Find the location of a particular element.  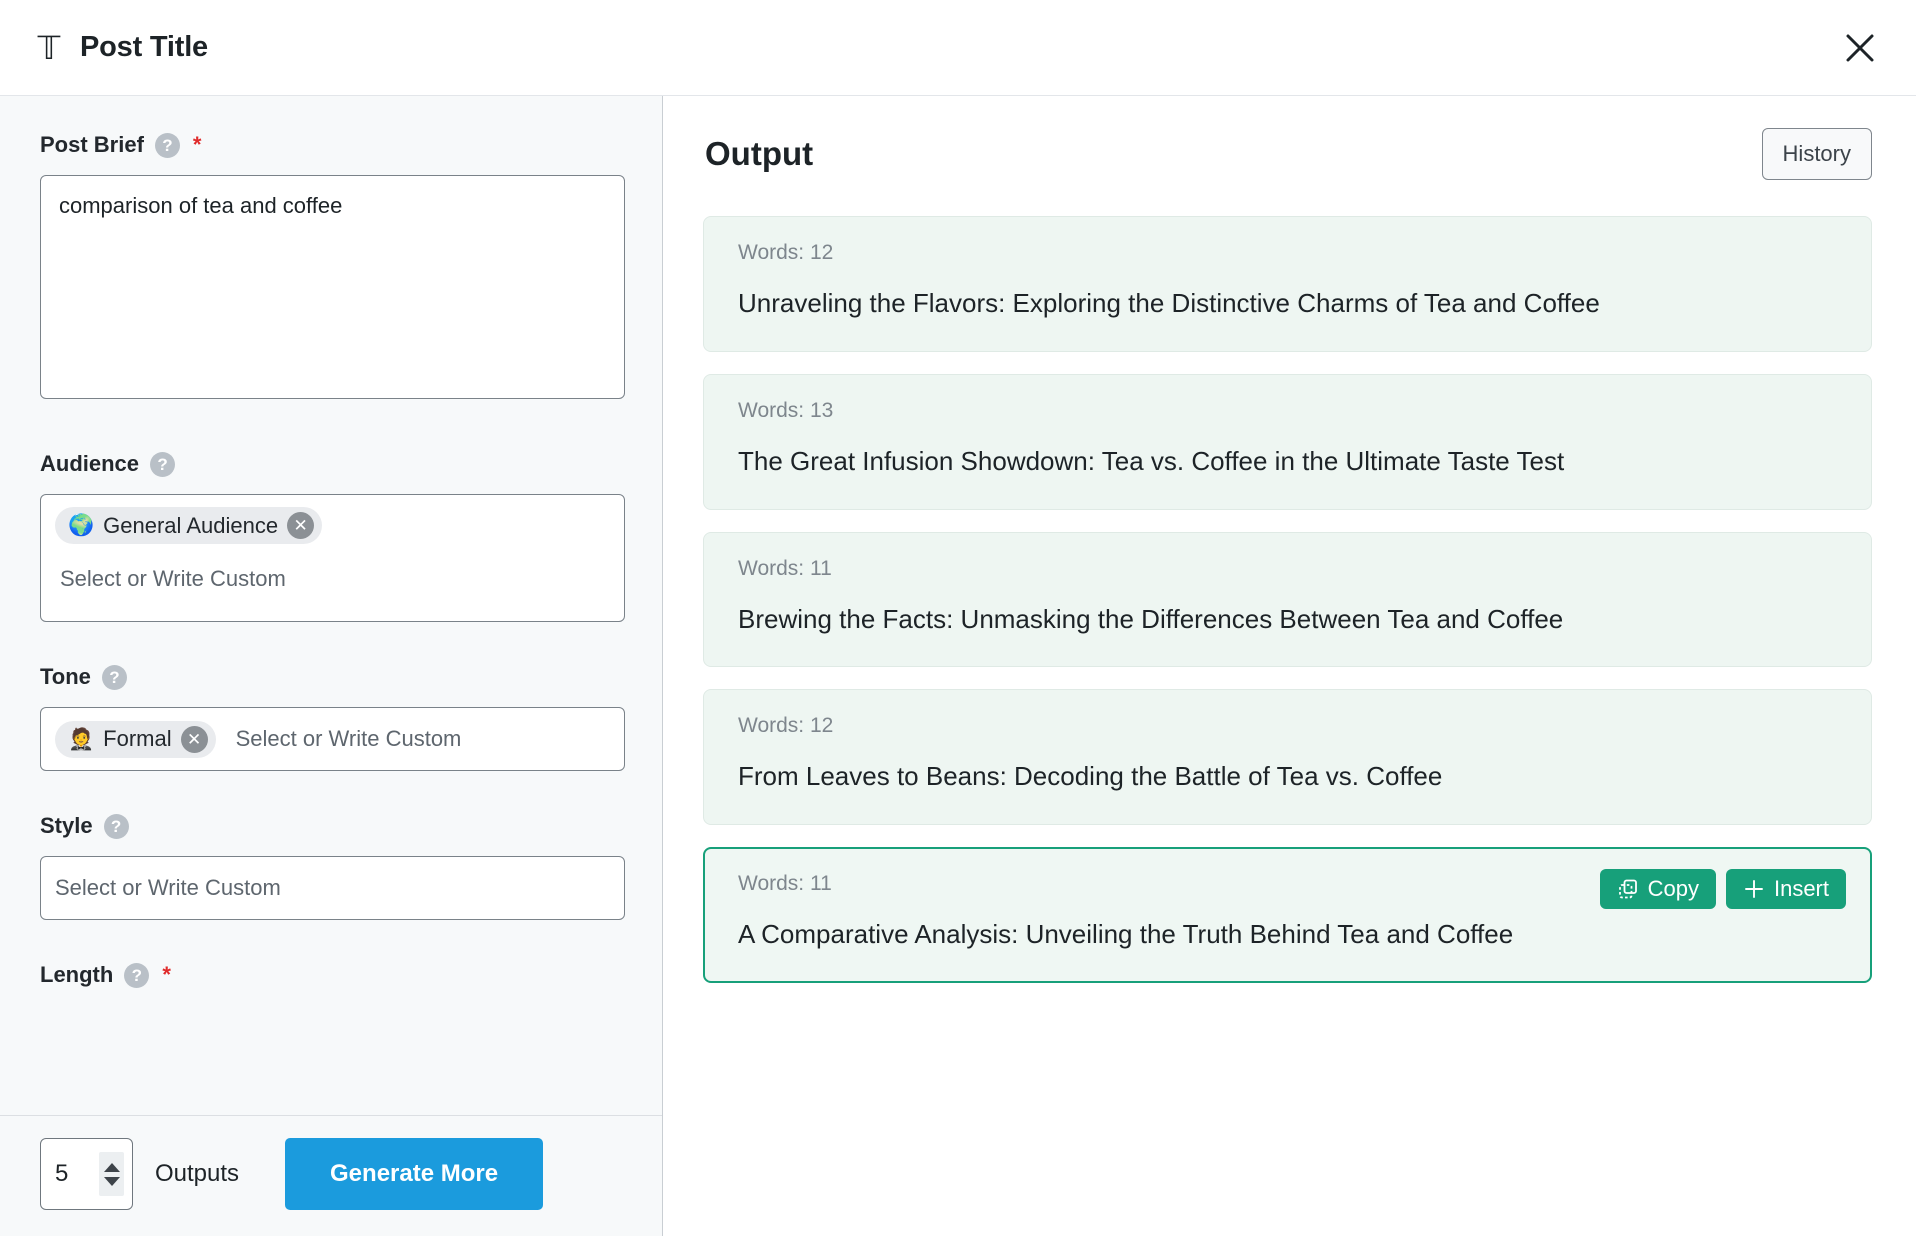

close-icon is located at coordinates (1860, 48).